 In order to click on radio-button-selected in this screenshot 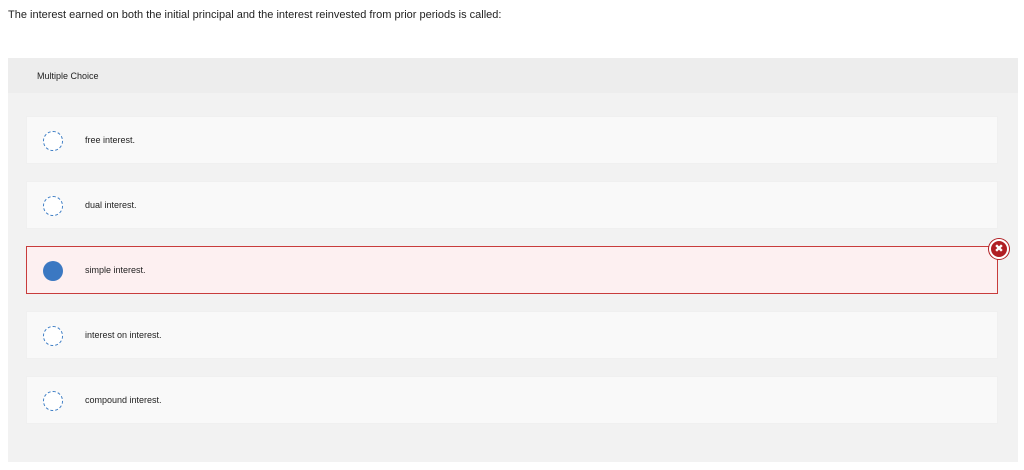, I will do `click(53, 271)`.